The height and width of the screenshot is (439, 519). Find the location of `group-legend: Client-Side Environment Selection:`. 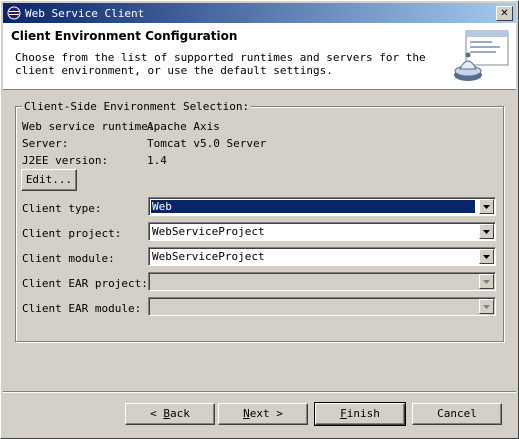

group-legend: Client-Side Environment Selection: is located at coordinates (137, 106).